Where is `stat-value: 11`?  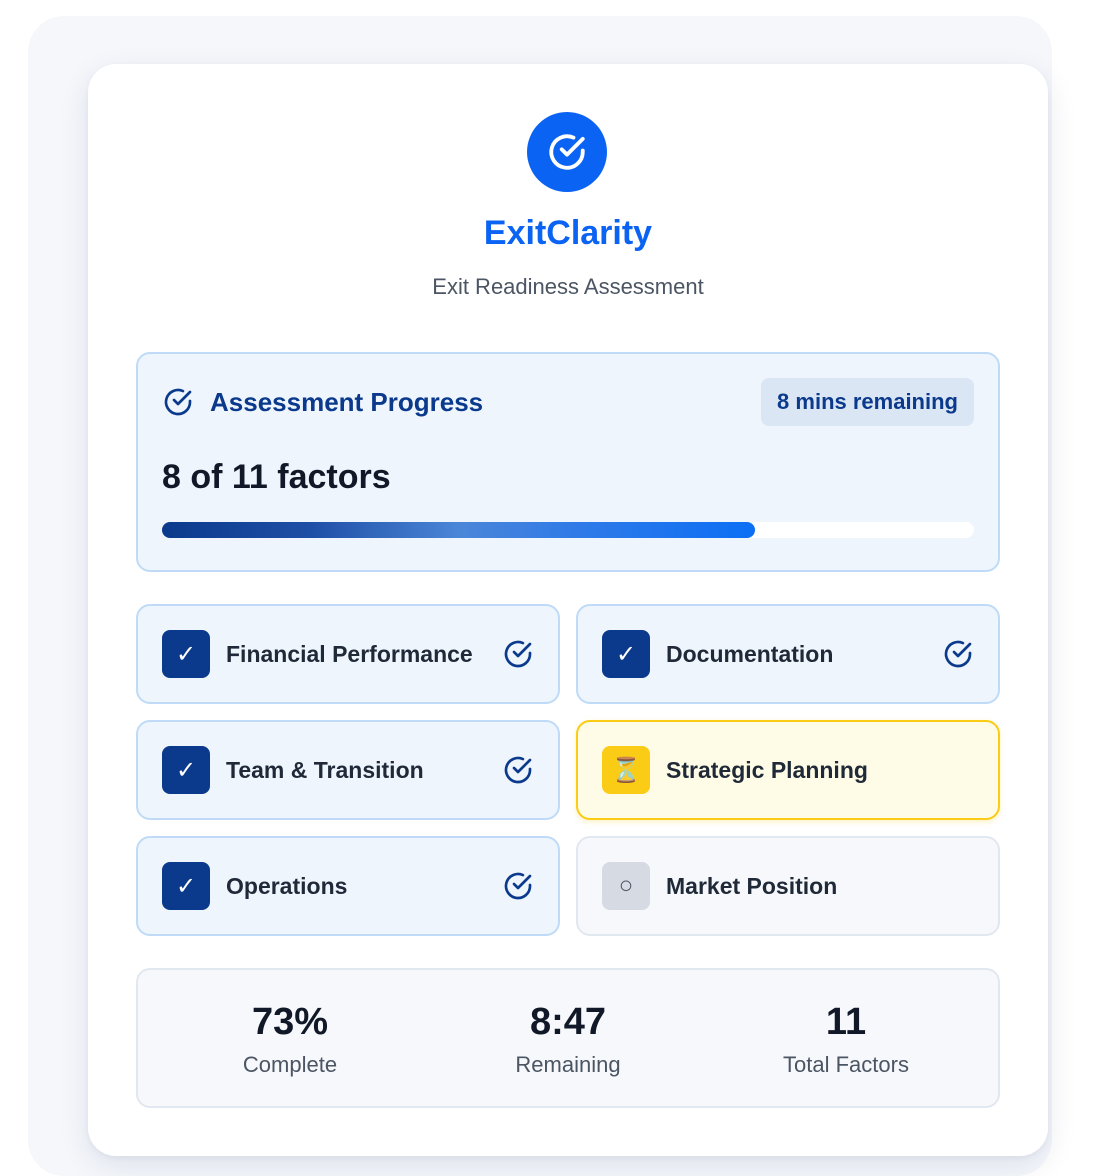 stat-value: 11 is located at coordinates (846, 1022).